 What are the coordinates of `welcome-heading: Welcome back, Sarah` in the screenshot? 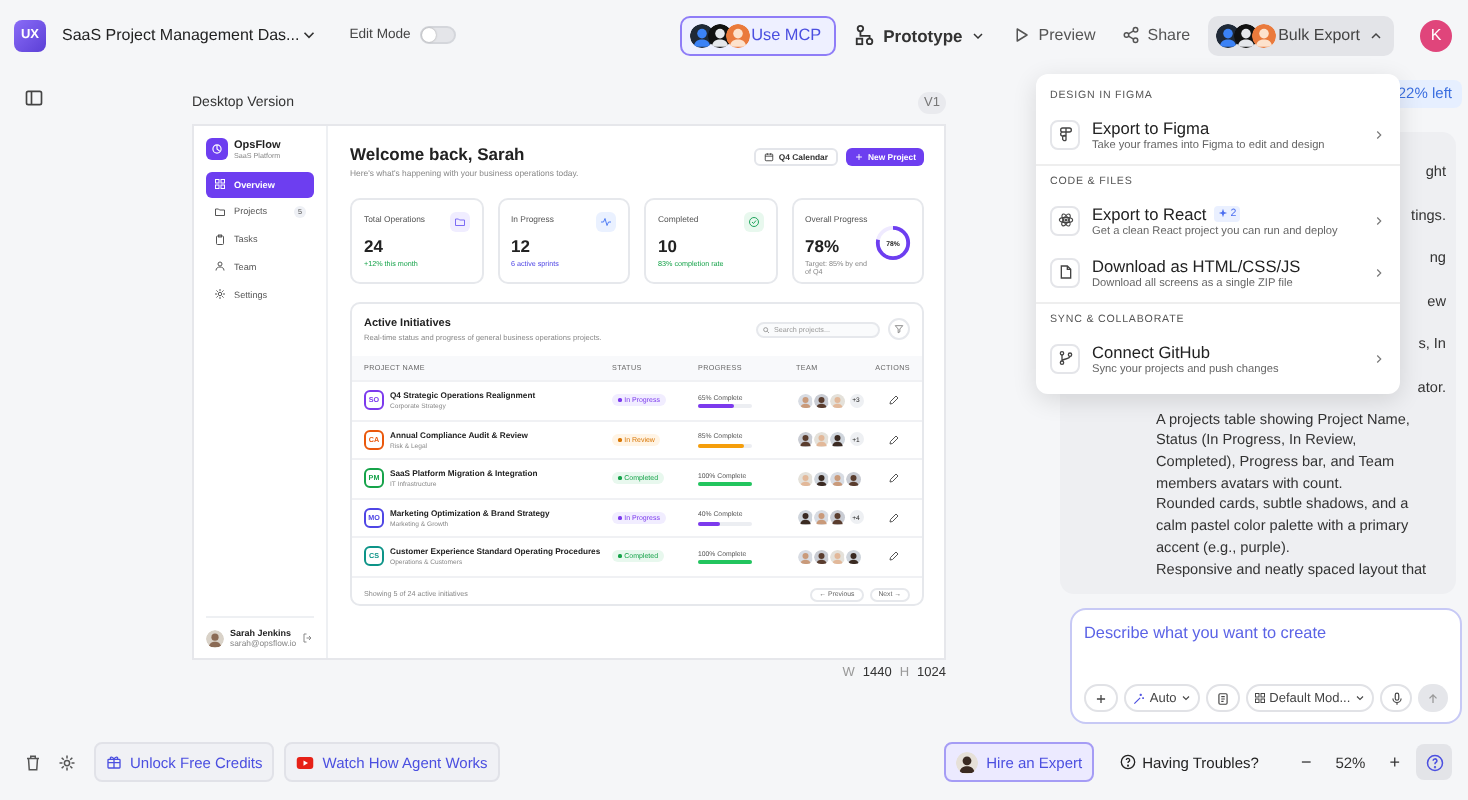 It's located at (438, 154).